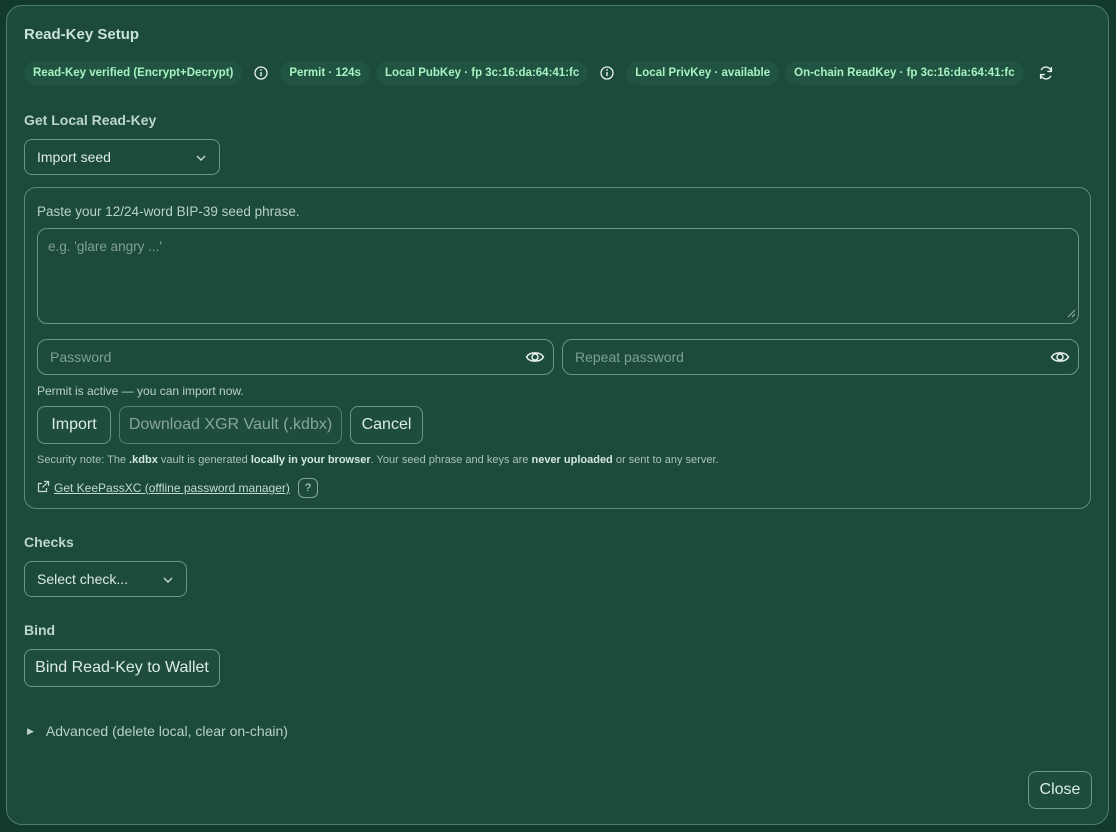 This screenshot has height=832, width=1116. Describe the element at coordinates (261, 73) in the screenshot. I see `info-icon` at that location.